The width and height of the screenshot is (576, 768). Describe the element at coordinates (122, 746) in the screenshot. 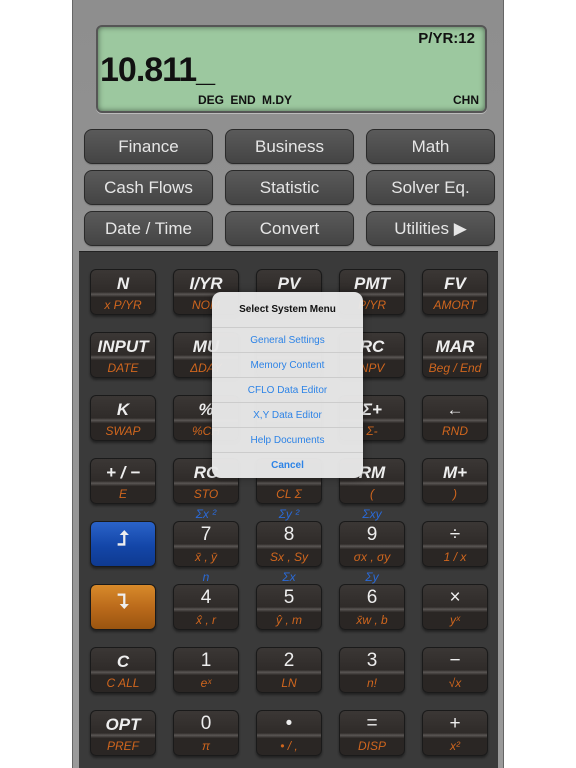

I see `key-secondary-label: PREF` at that location.